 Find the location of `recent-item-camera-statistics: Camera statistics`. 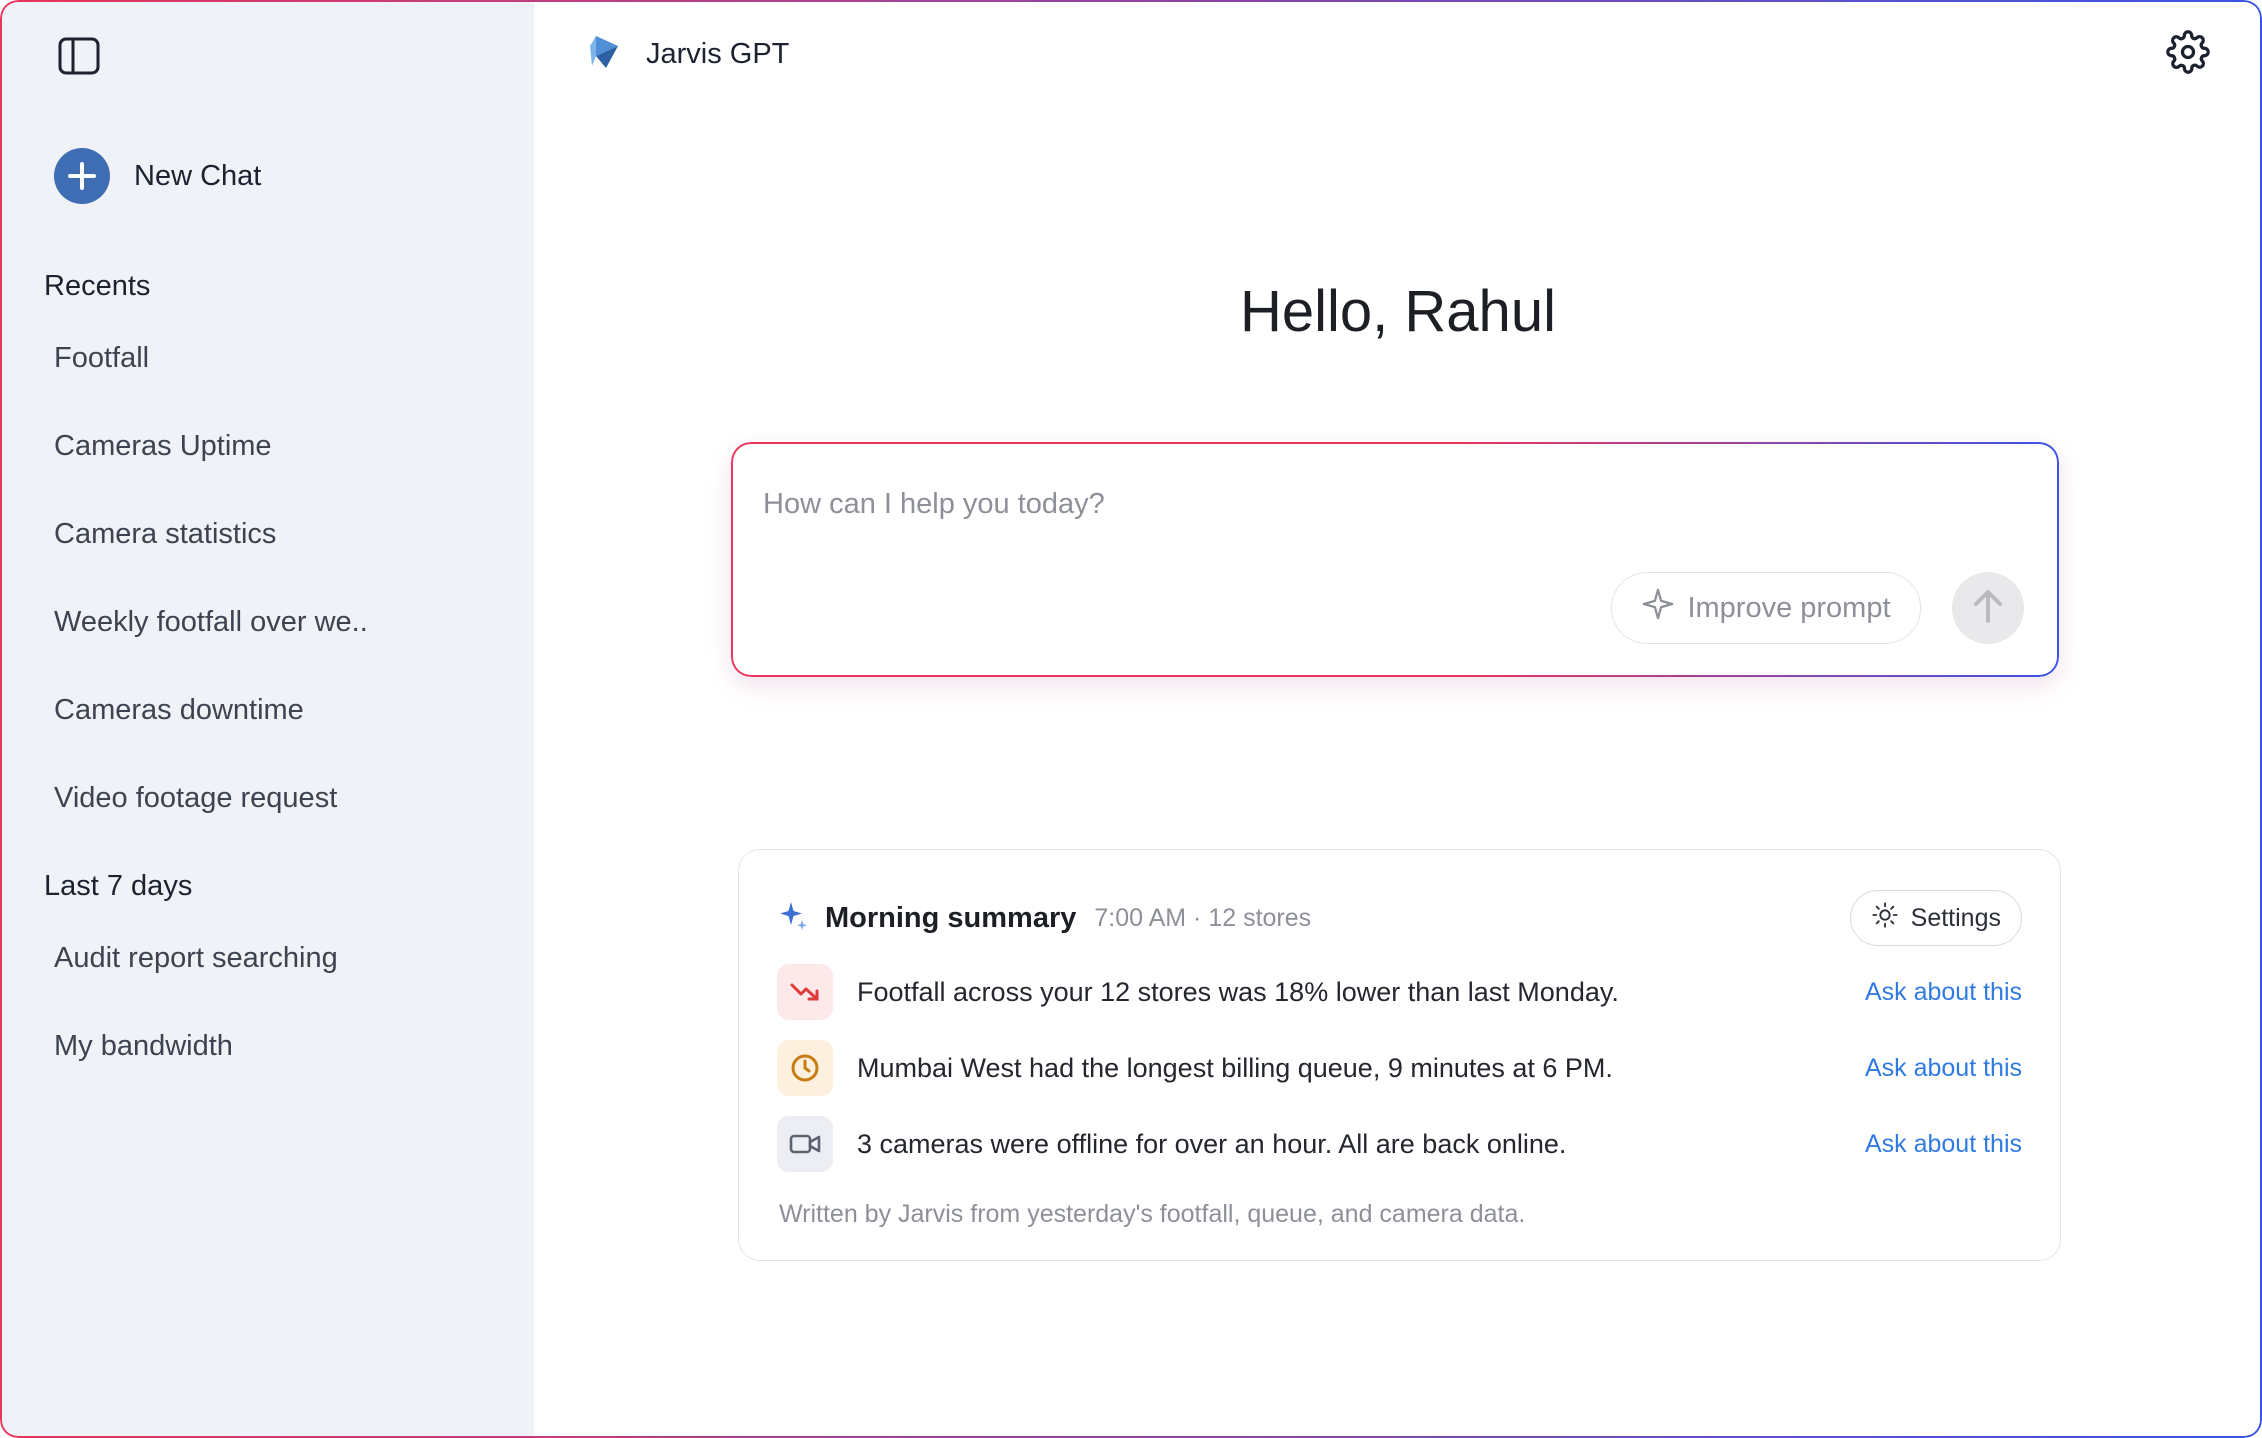

recent-item-camera-statistics: Camera statistics is located at coordinates (165, 534).